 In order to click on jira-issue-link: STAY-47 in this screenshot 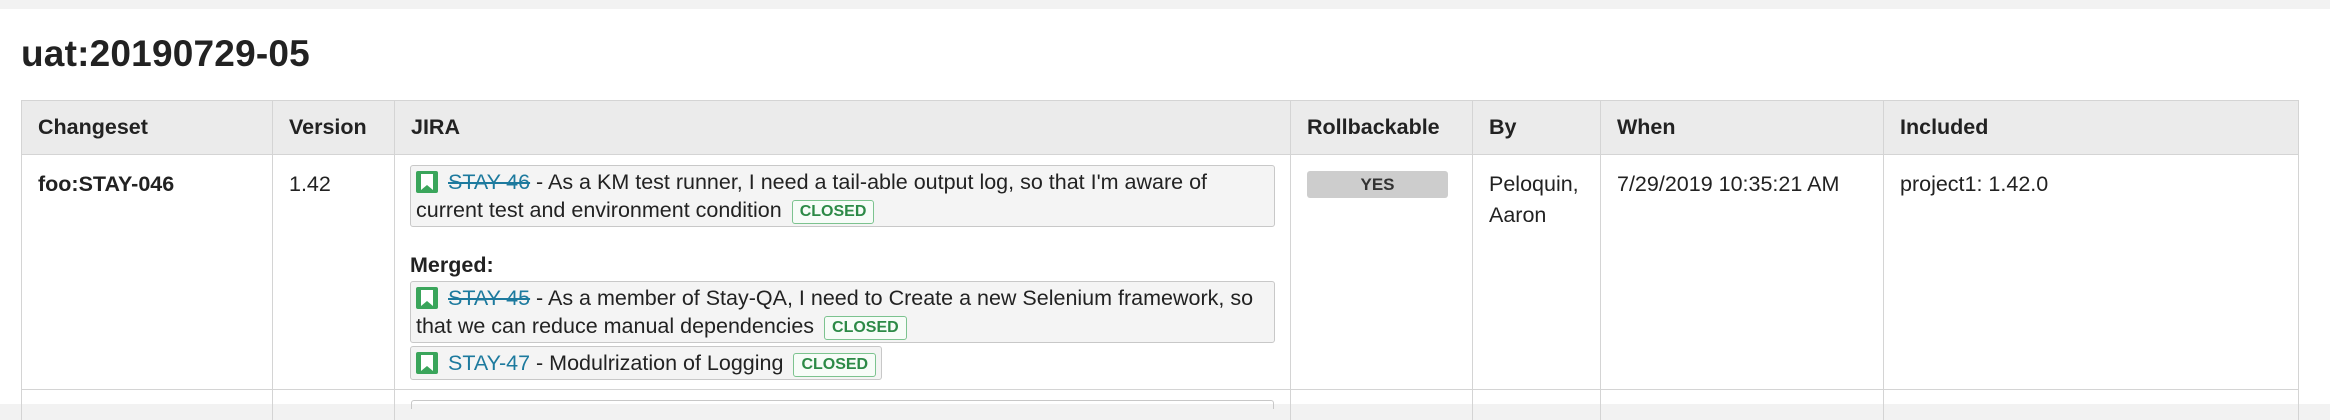, I will do `click(489, 363)`.